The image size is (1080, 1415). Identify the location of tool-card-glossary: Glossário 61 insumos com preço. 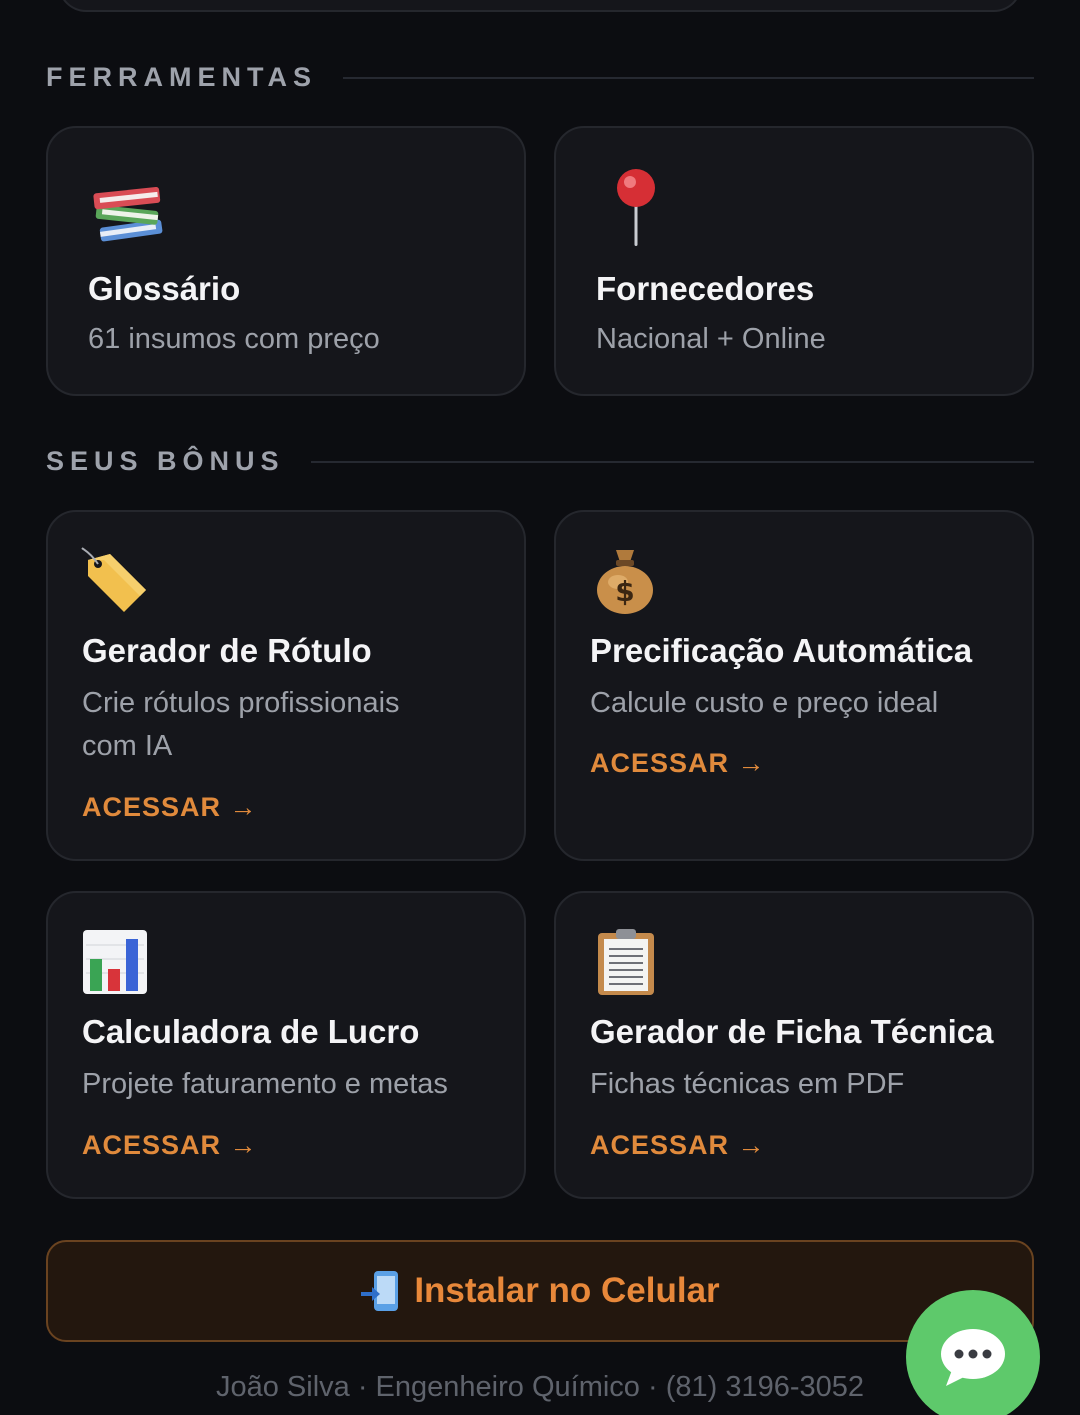
(286, 261).